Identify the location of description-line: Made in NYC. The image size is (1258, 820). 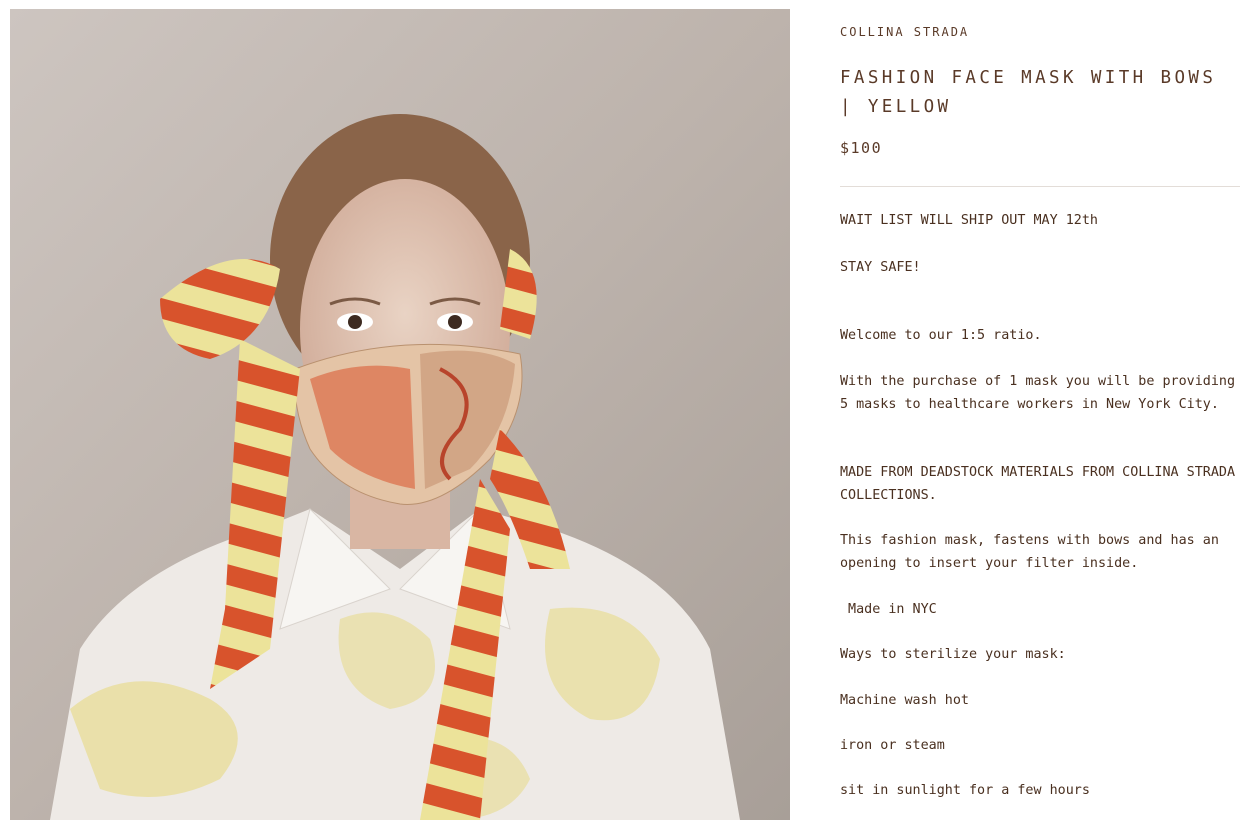
(888, 609).